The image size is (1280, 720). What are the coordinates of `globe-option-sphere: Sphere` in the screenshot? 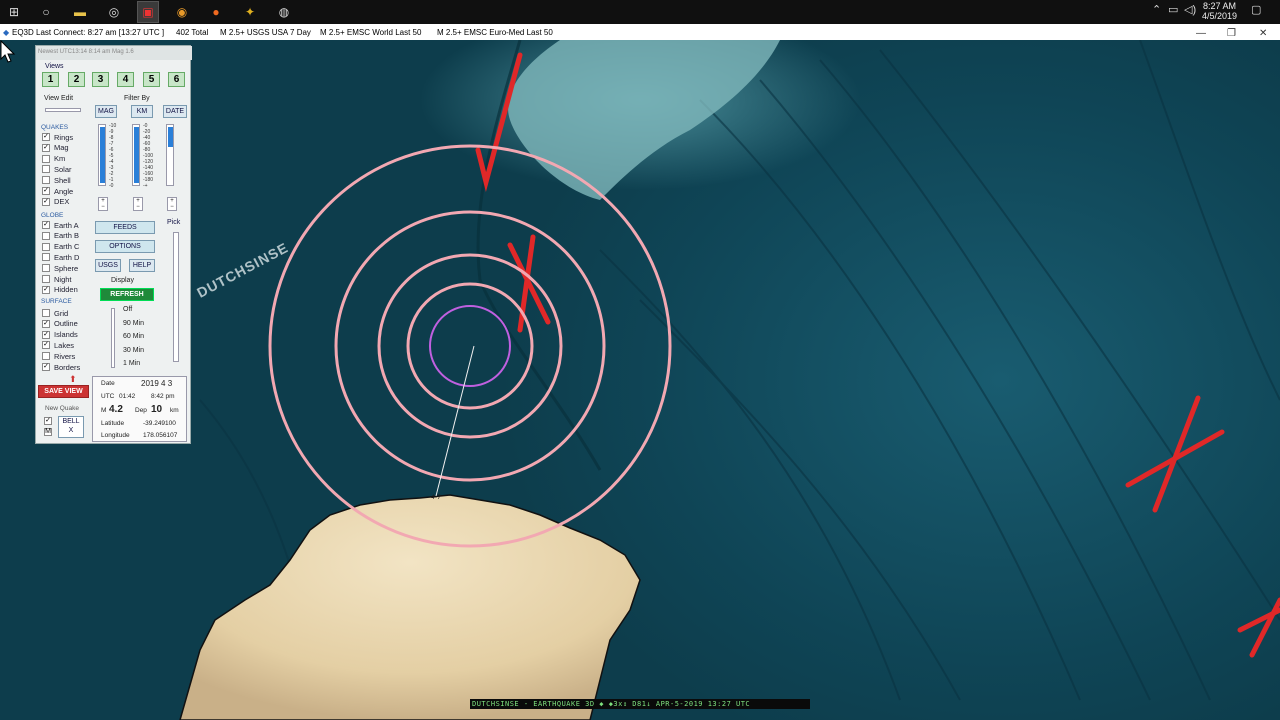 It's located at (60, 268).